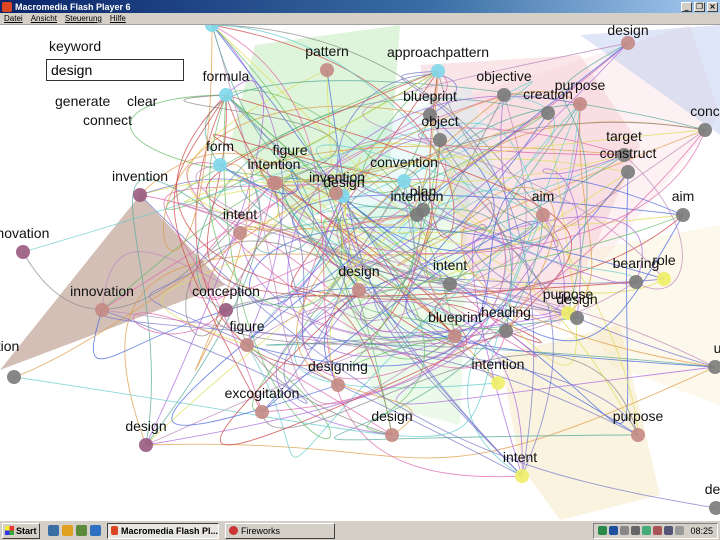 The height and width of the screenshot is (540, 720). Describe the element at coordinates (669, 530) in the screenshot. I see `tray-app3-icon` at that location.